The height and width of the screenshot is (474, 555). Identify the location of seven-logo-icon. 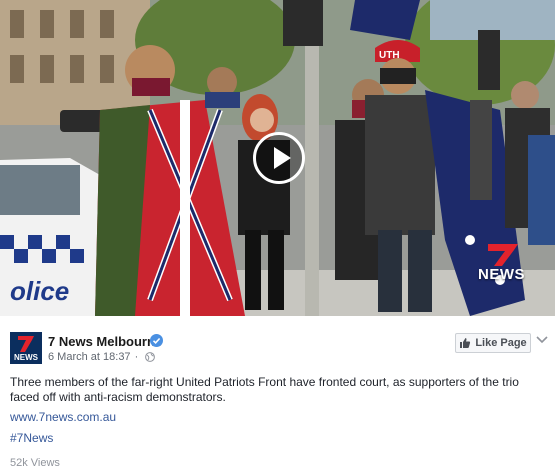
(503, 255).